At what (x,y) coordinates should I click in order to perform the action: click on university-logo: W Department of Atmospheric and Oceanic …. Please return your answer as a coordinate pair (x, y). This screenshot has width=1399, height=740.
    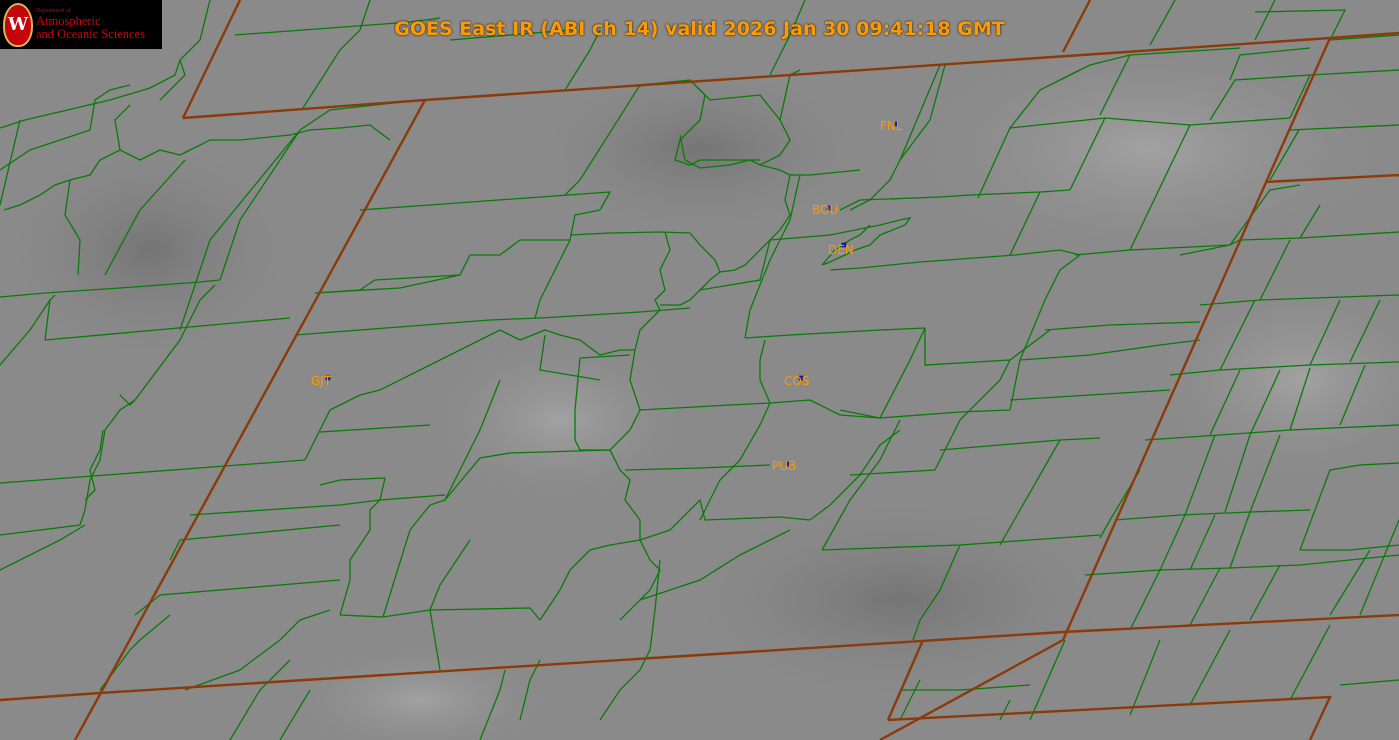
    Looking at the image, I should click on (81, 24).